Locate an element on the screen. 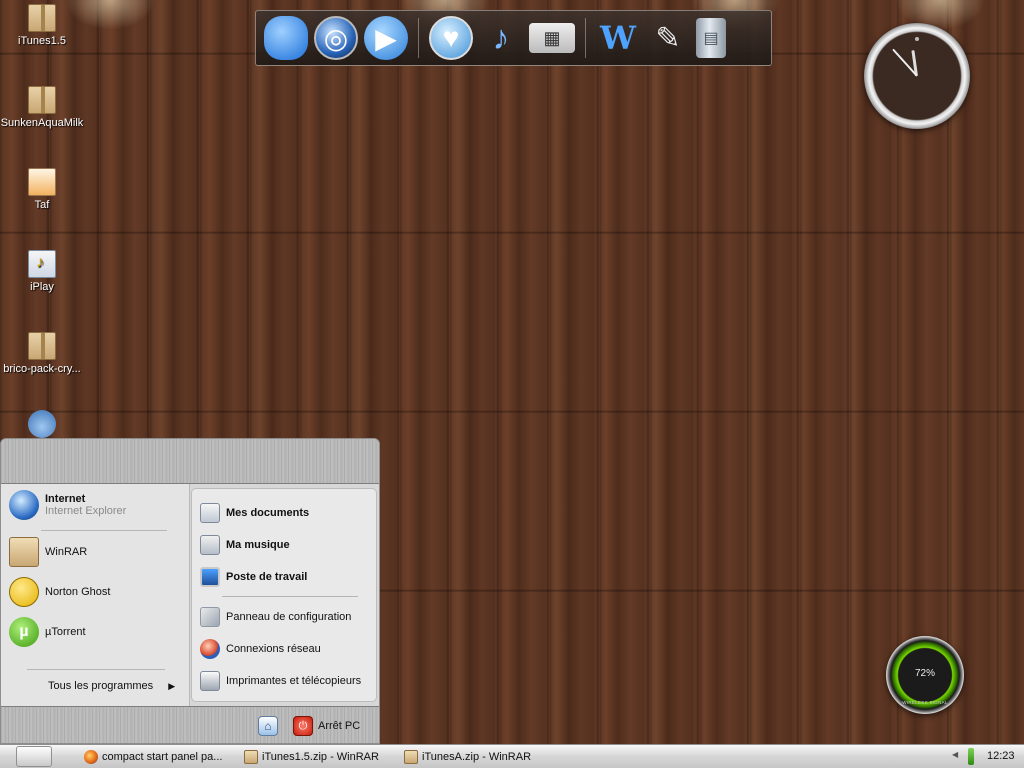  browser-globe-icon: ◎ is located at coordinates (336, 38).